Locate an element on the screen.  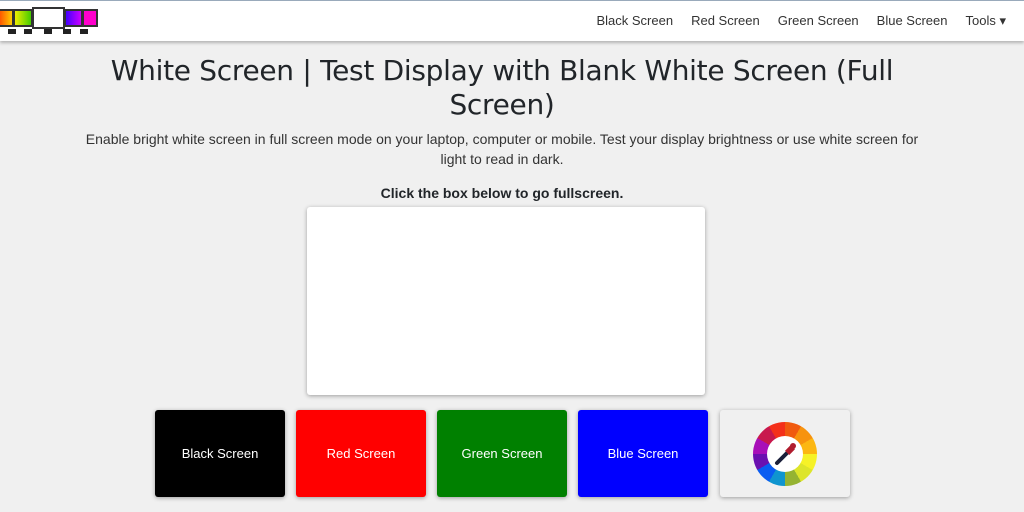
nav-black-screen: Black Screen is located at coordinates (634, 21).